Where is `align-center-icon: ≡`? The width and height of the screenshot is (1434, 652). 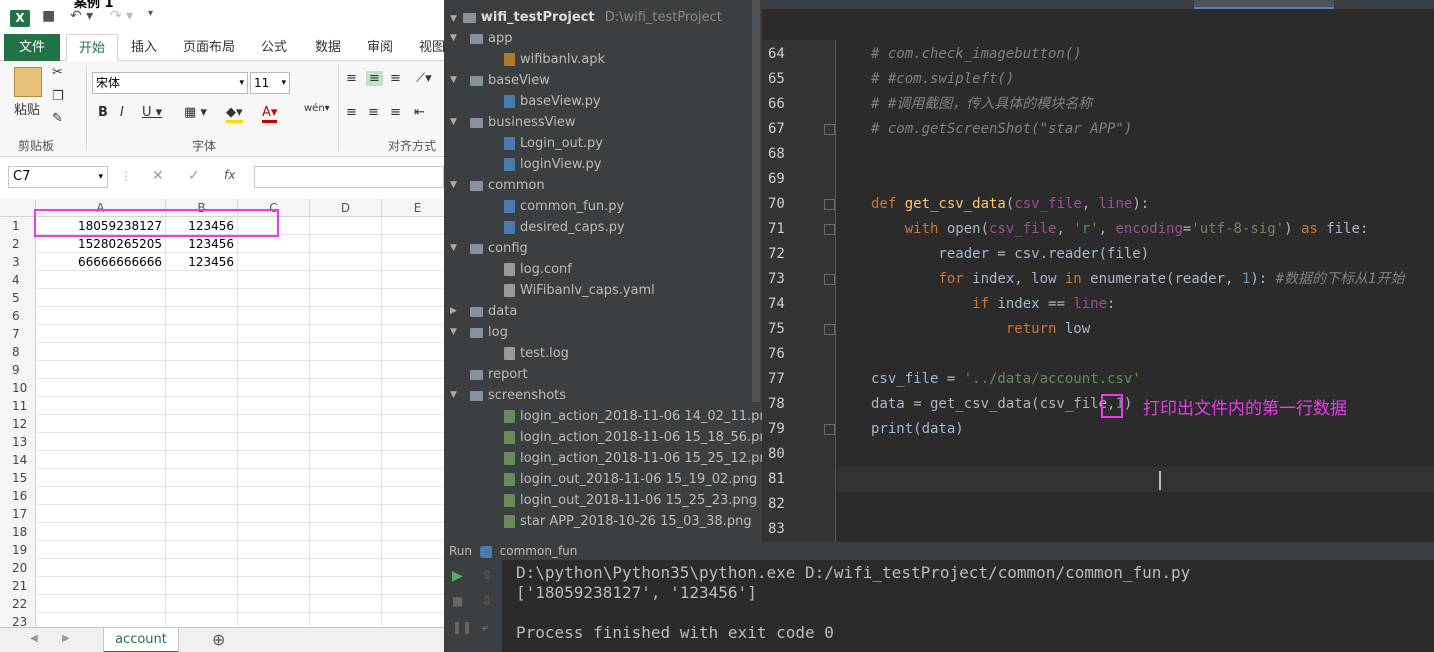
align-center-icon: ≡ is located at coordinates (373, 112).